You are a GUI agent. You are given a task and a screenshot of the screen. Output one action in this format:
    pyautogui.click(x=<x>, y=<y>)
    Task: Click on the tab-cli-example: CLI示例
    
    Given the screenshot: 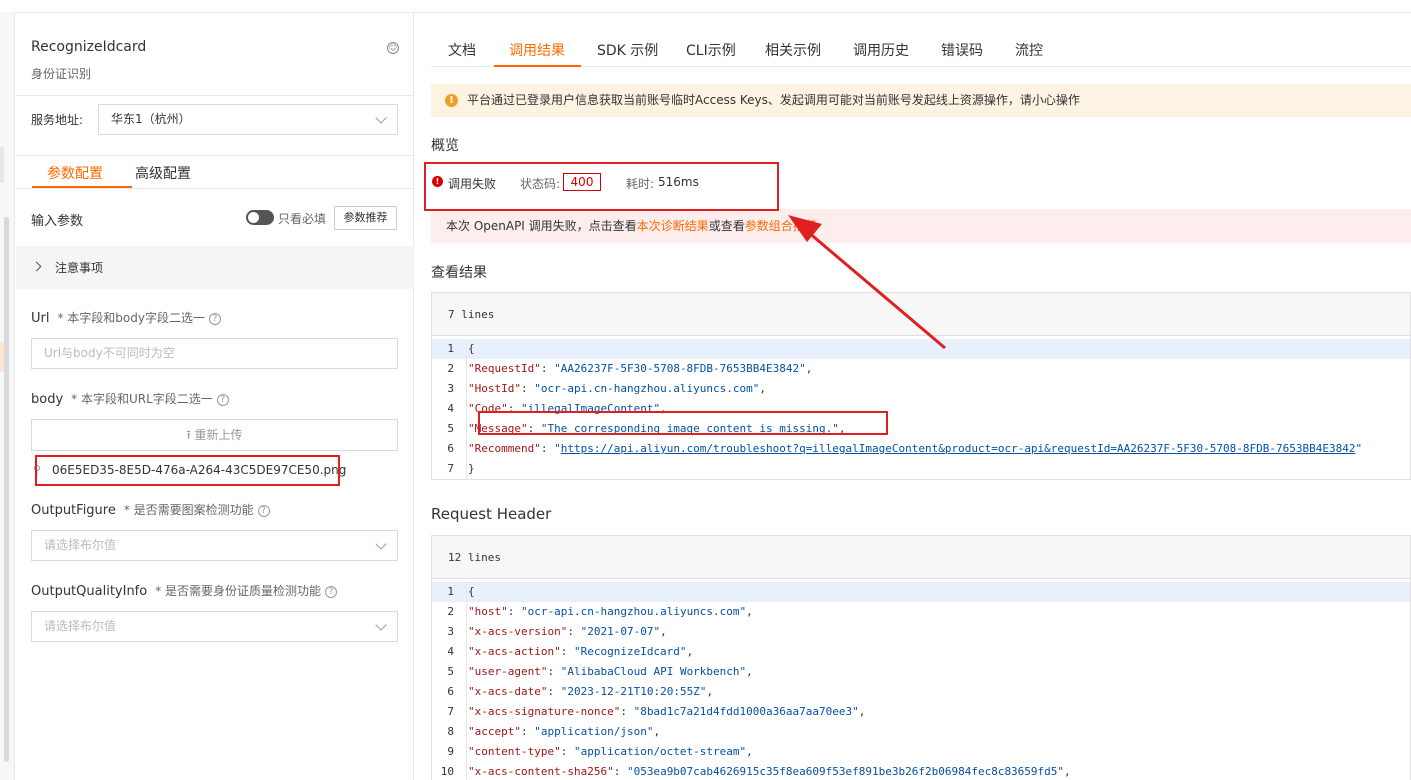 What is the action you would take?
    pyautogui.click(x=711, y=50)
    